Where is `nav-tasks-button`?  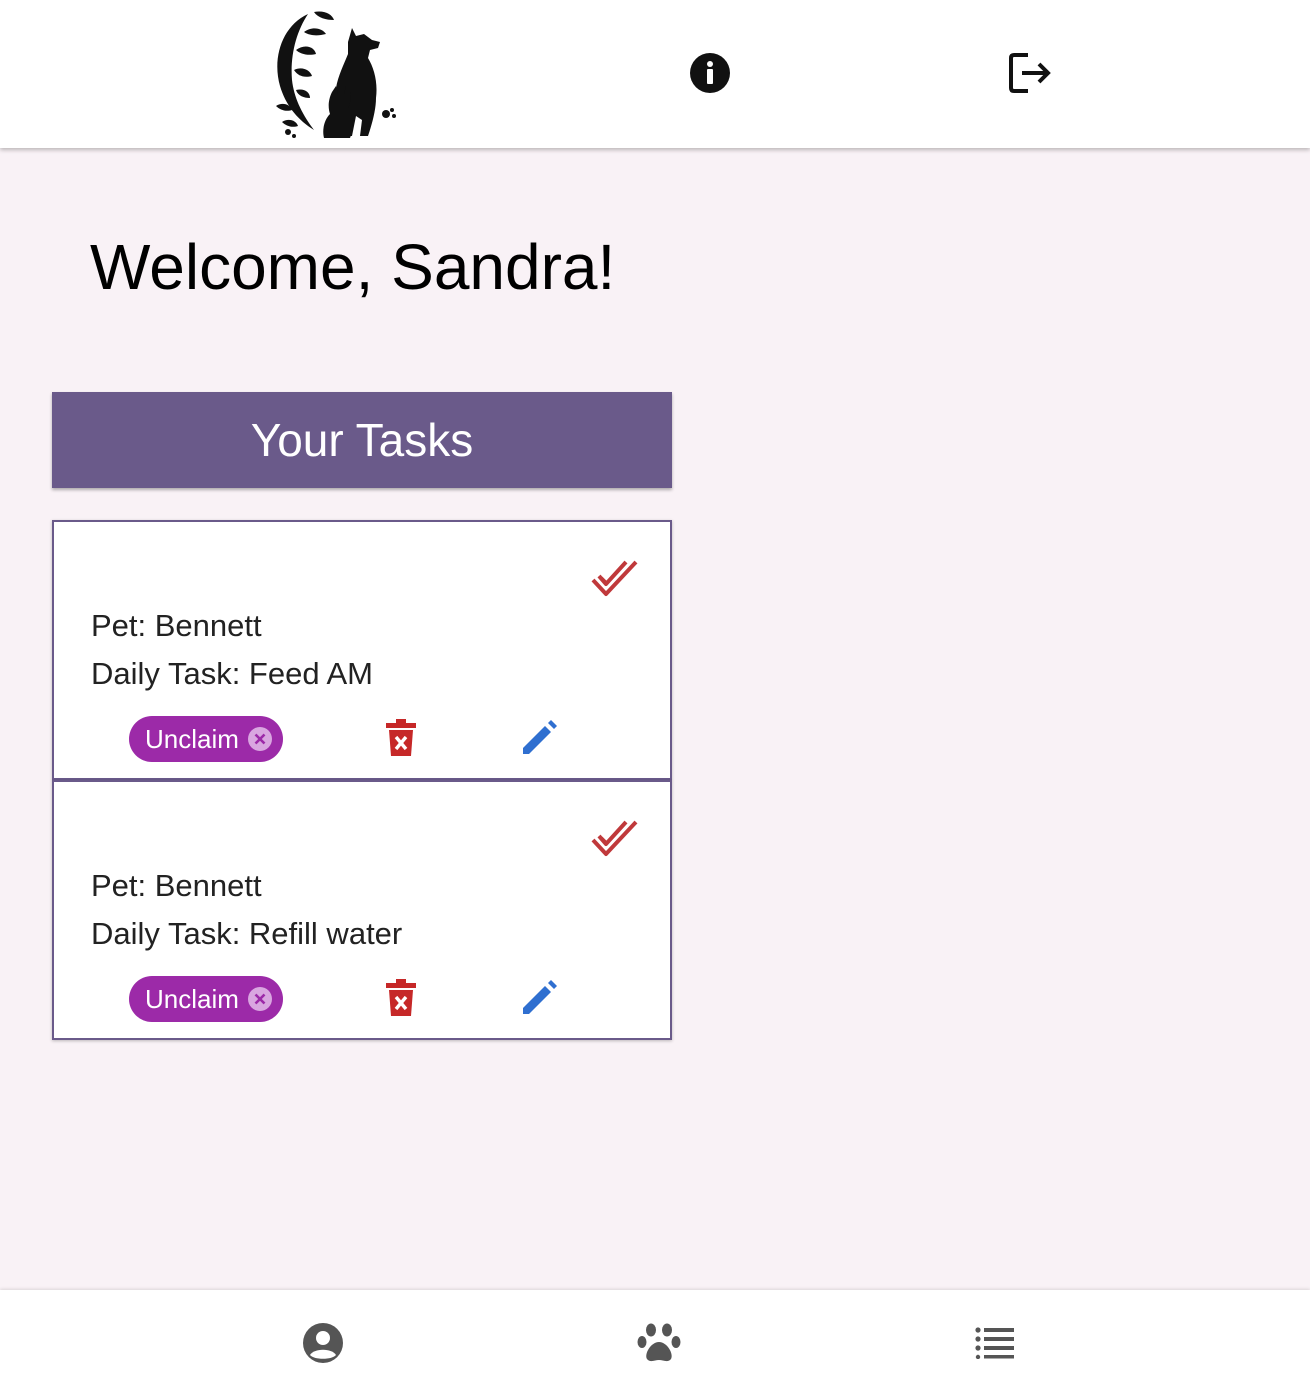
nav-tasks-button is located at coordinates (995, 1343).